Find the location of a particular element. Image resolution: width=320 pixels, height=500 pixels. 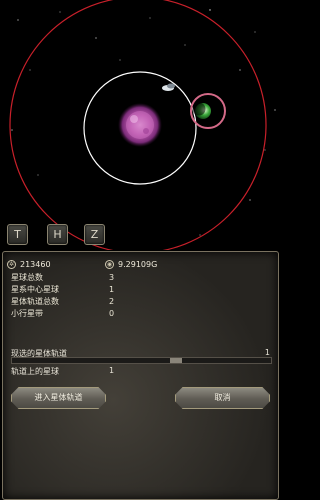

stat-value: 2 is located at coordinates (112, 301).